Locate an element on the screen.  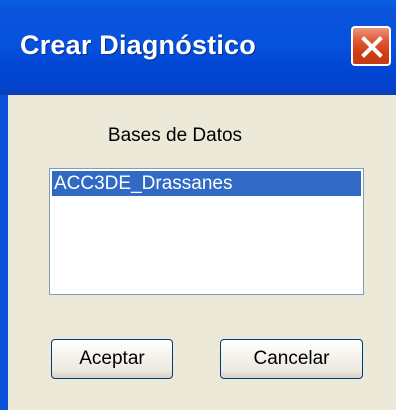
list-item: ACC3DE_Drassanes is located at coordinates (206, 183).